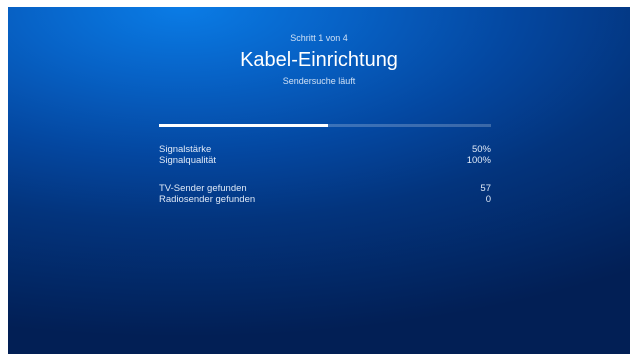  Describe the element at coordinates (207, 199) in the screenshot. I see `stat-label: Radiosender gefunden` at that location.